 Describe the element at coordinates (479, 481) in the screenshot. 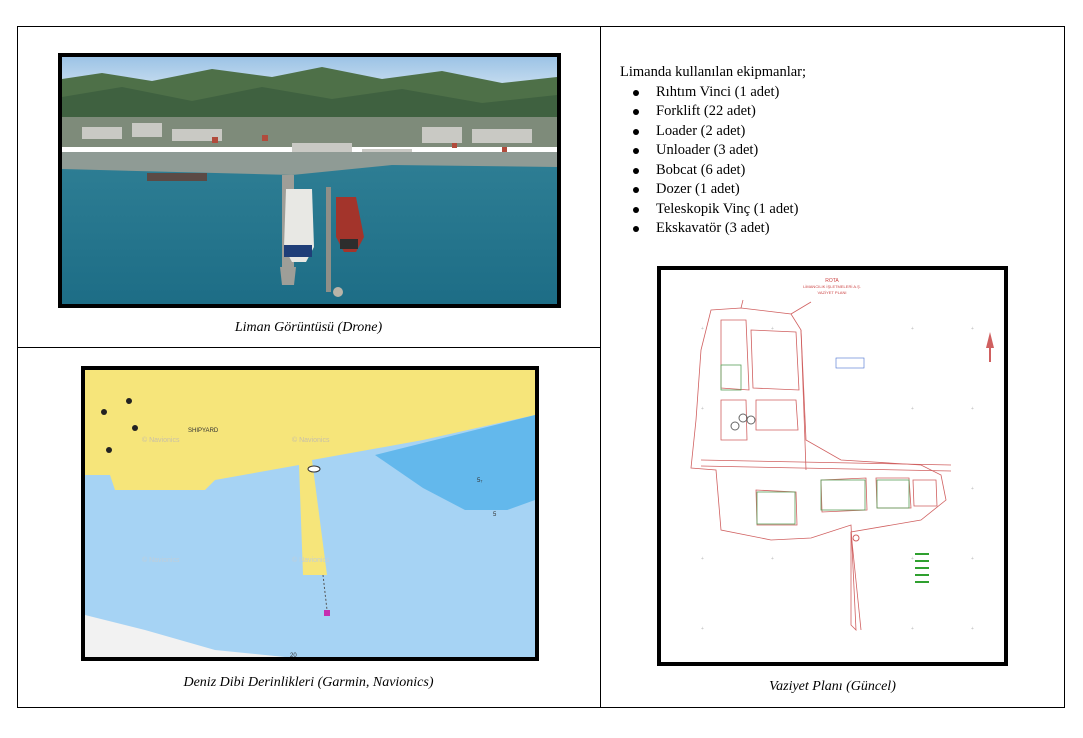

I see `depth-label-a: 5₇` at that location.